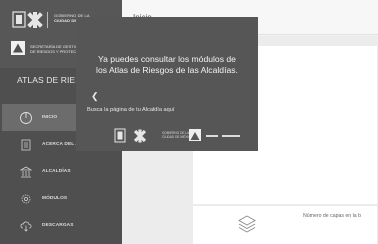 Image resolution: width=378 pixels, height=244 pixels. I want to click on building-icon, so click(26, 172).